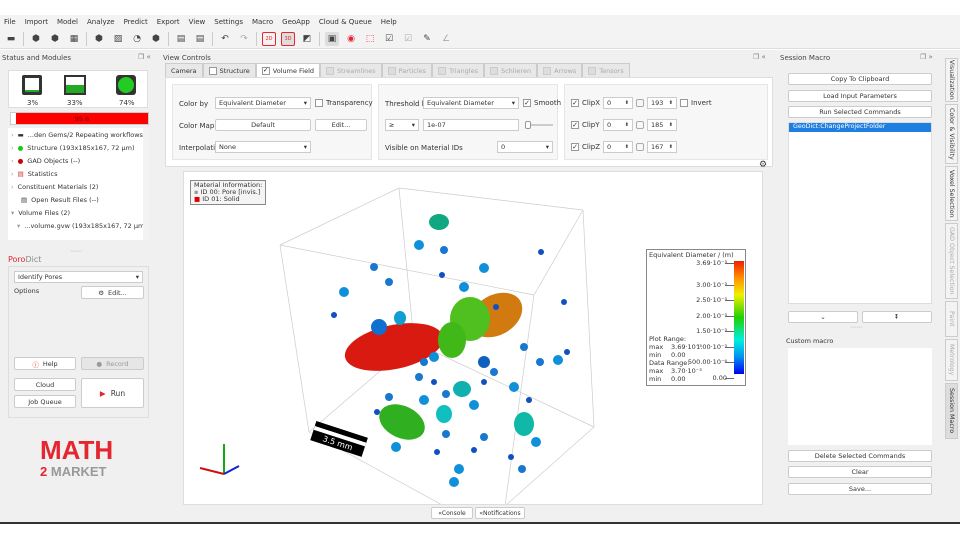 This screenshot has height=540, width=960. Describe the element at coordinates (228, 22) in the screenshot. I see `menu-settings: Settings` at that location.